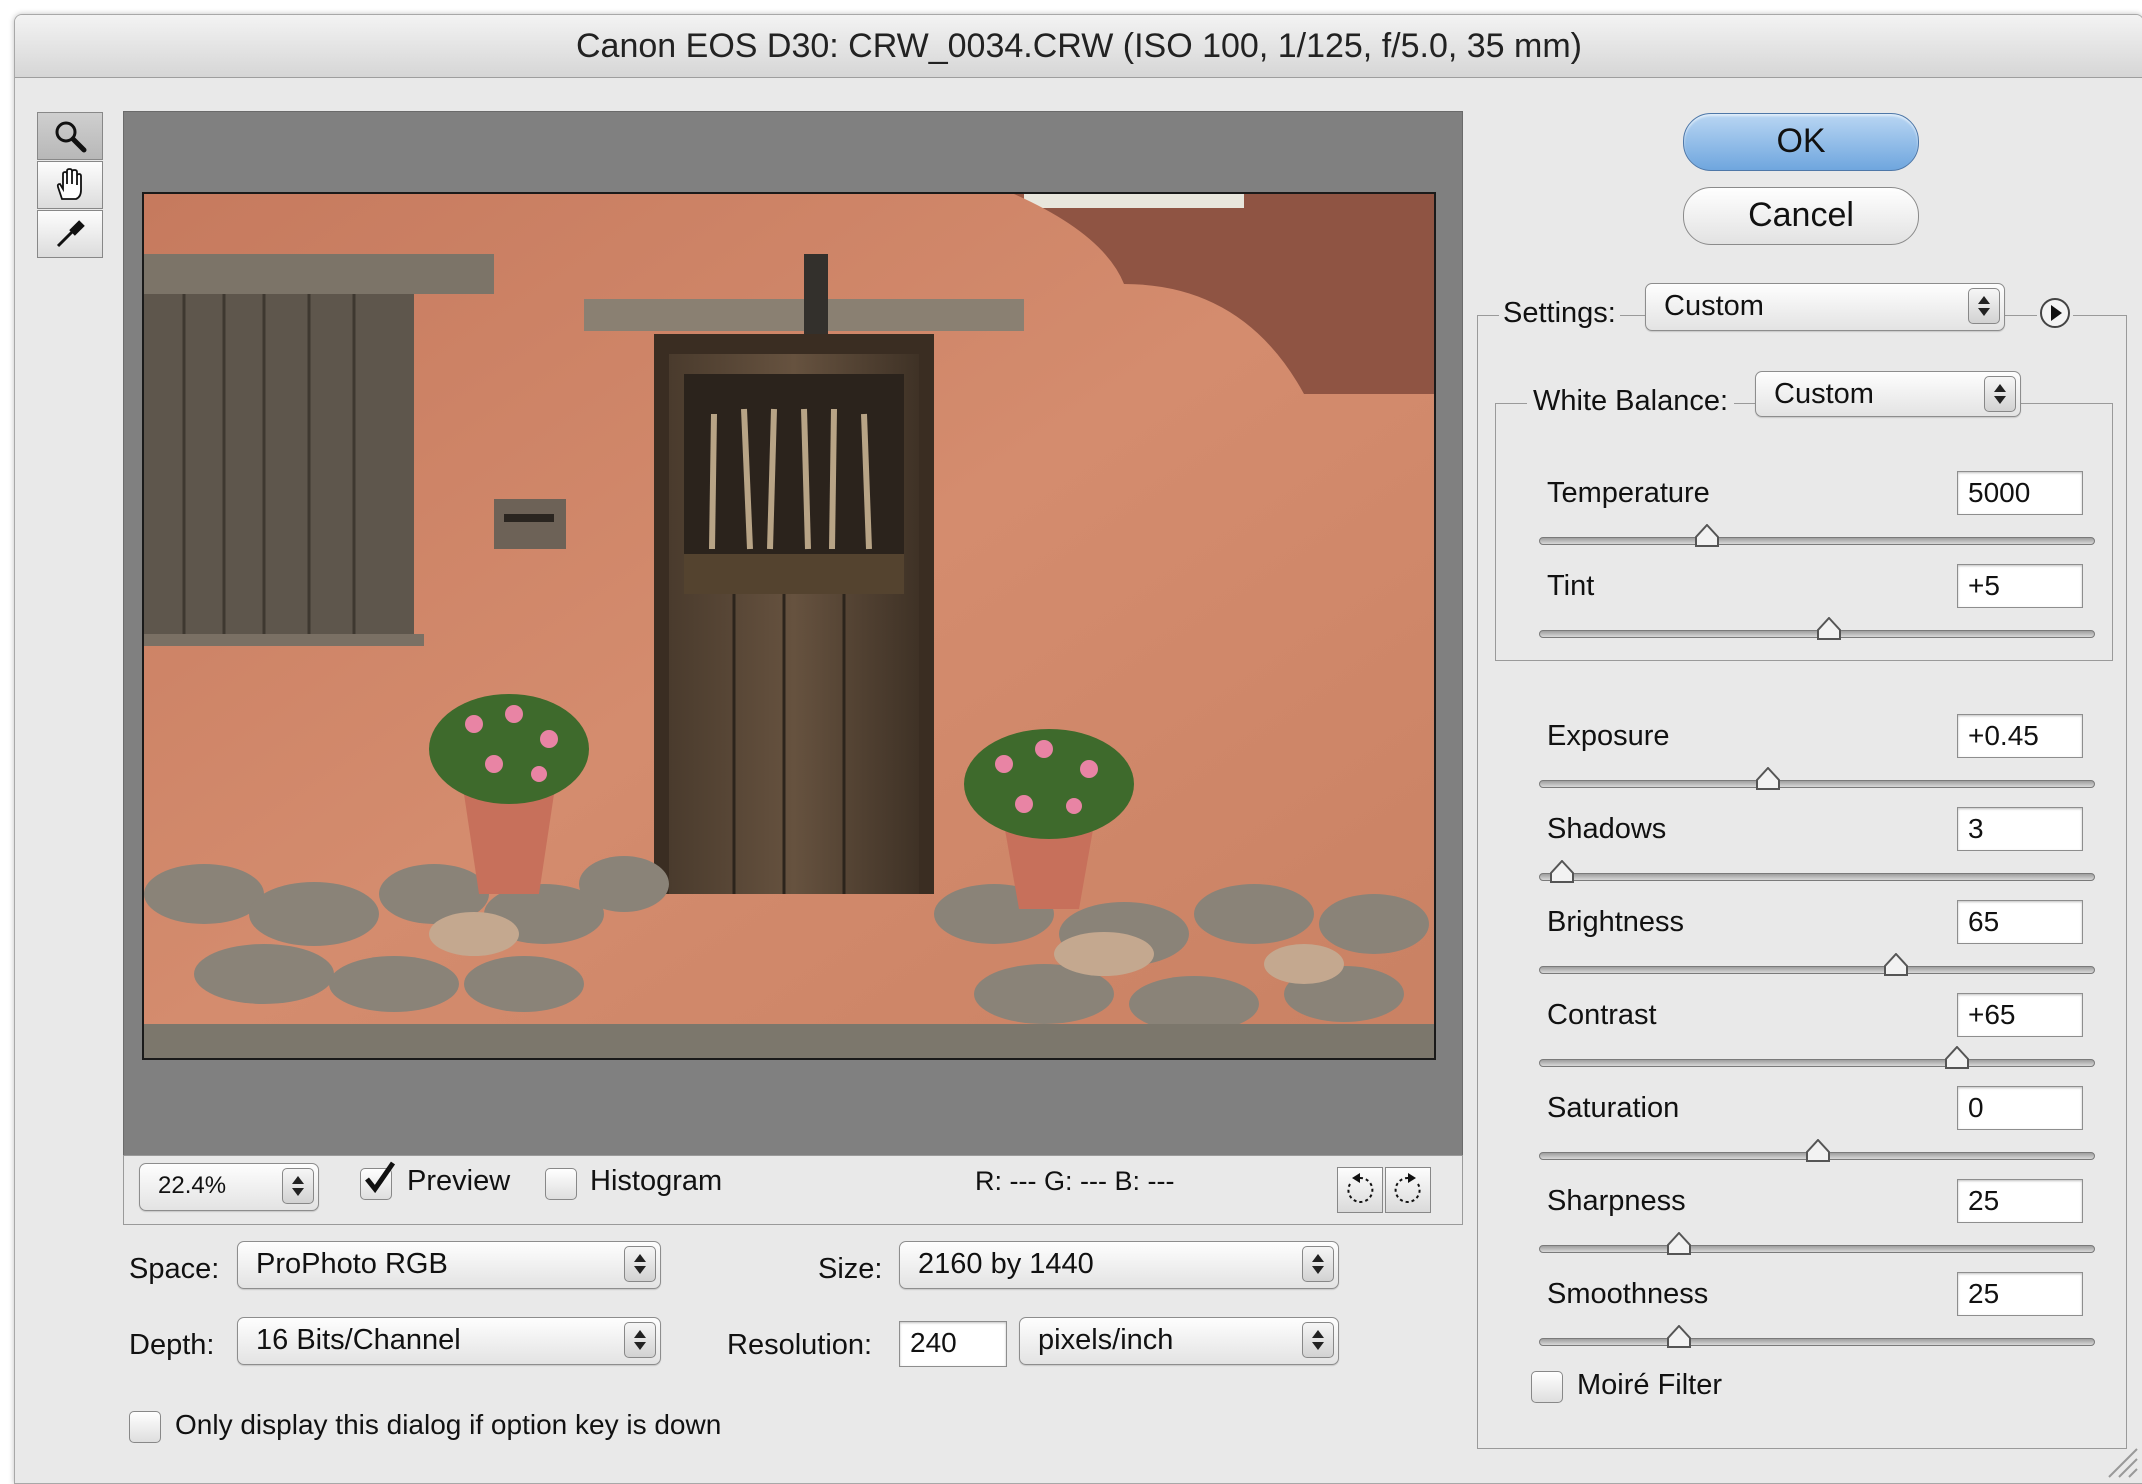  Describe the element at coordinates (1817, 1243) in the screenshot. I see `sharpness-slider` at that location.